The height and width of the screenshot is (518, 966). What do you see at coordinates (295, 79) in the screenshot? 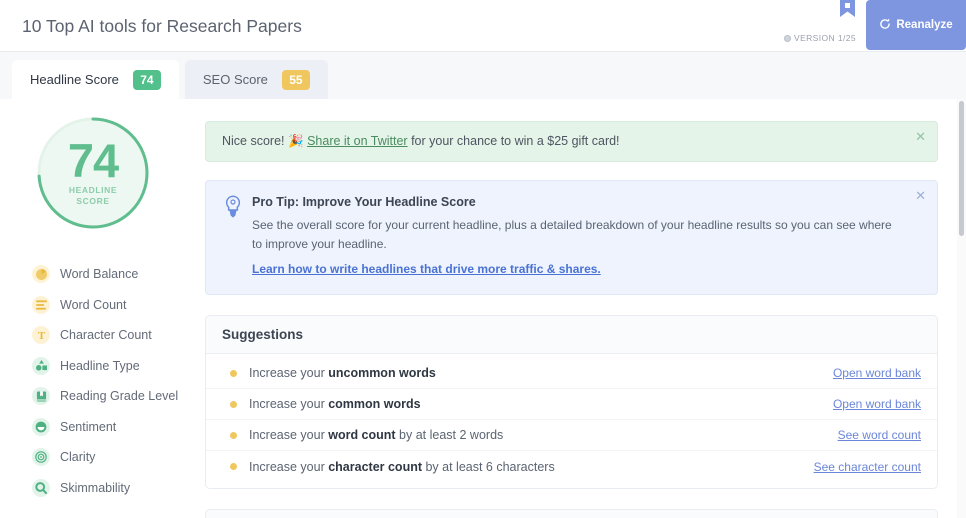
I see `tab-badge-seo: 55` at bounding box center [295, 79].